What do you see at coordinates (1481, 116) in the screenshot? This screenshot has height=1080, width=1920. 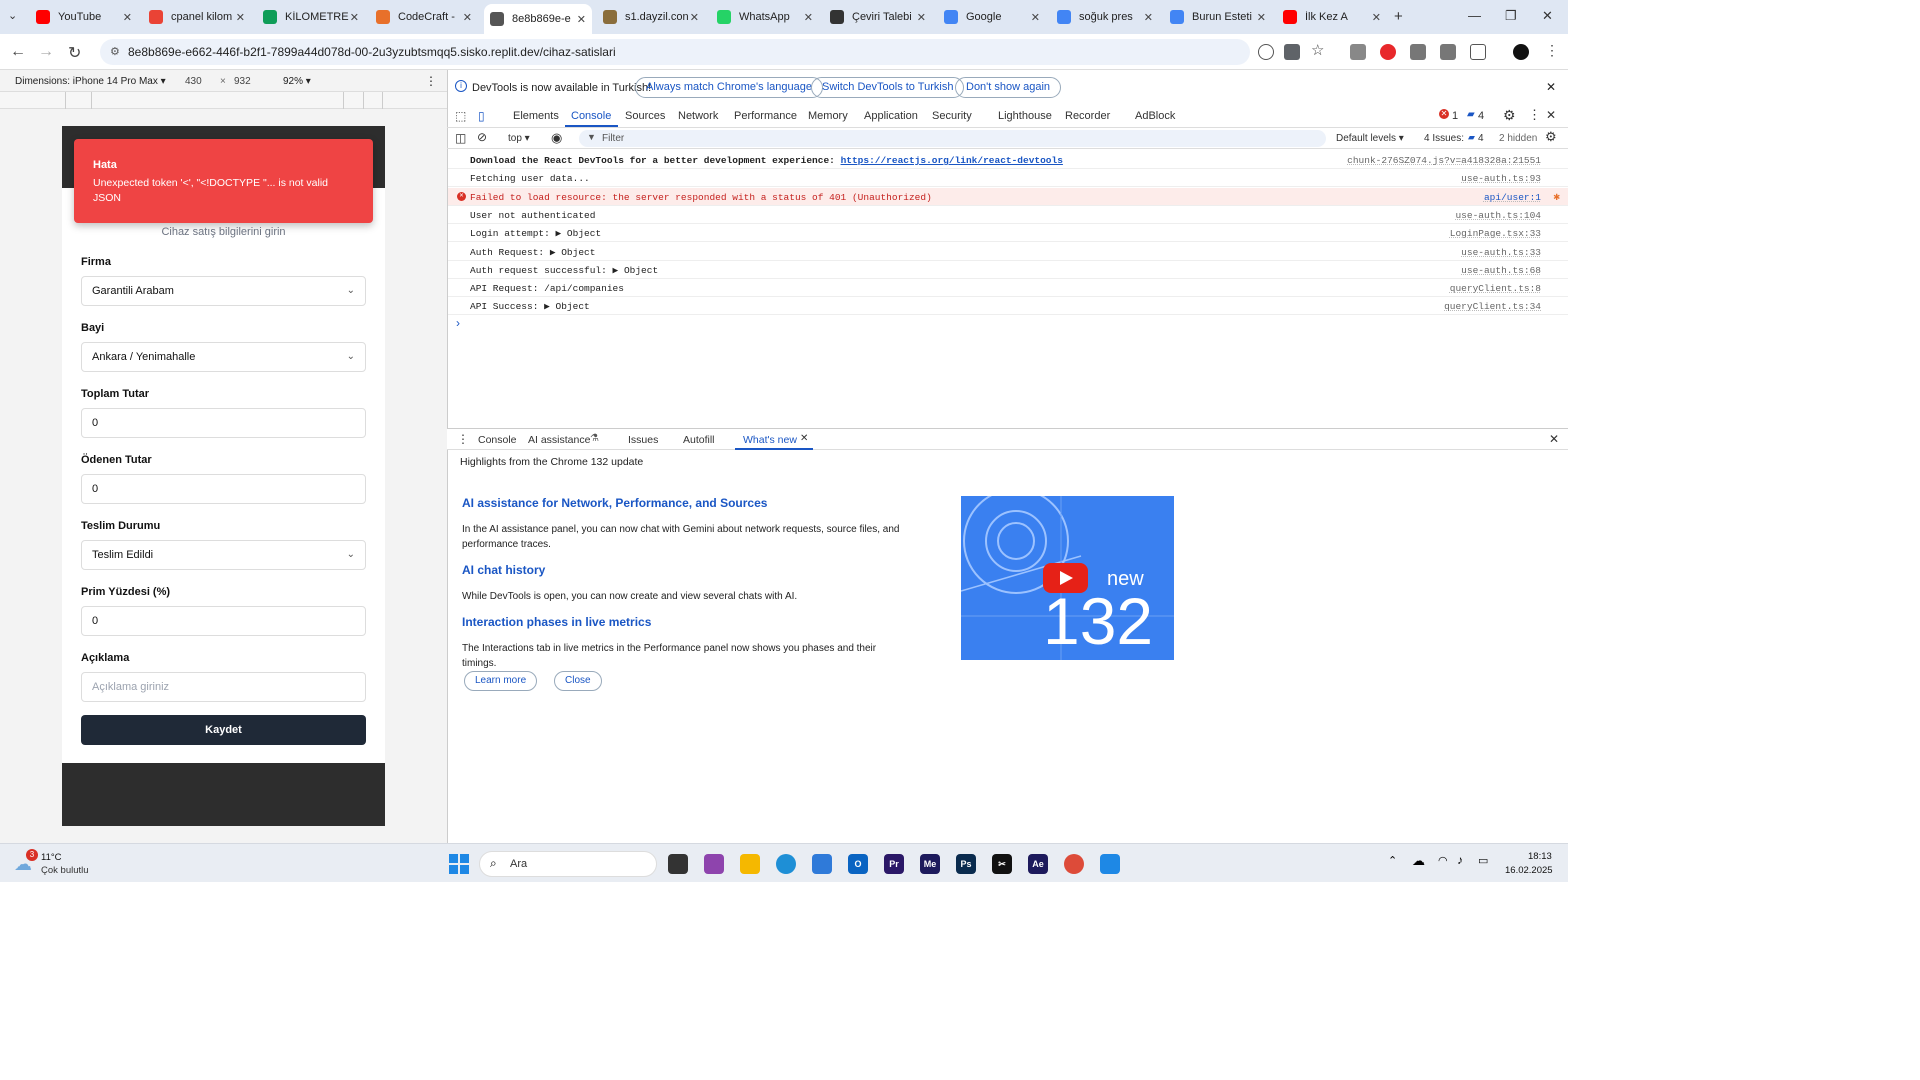 I see `message-count: 4` at bounding box center [1481, 116].